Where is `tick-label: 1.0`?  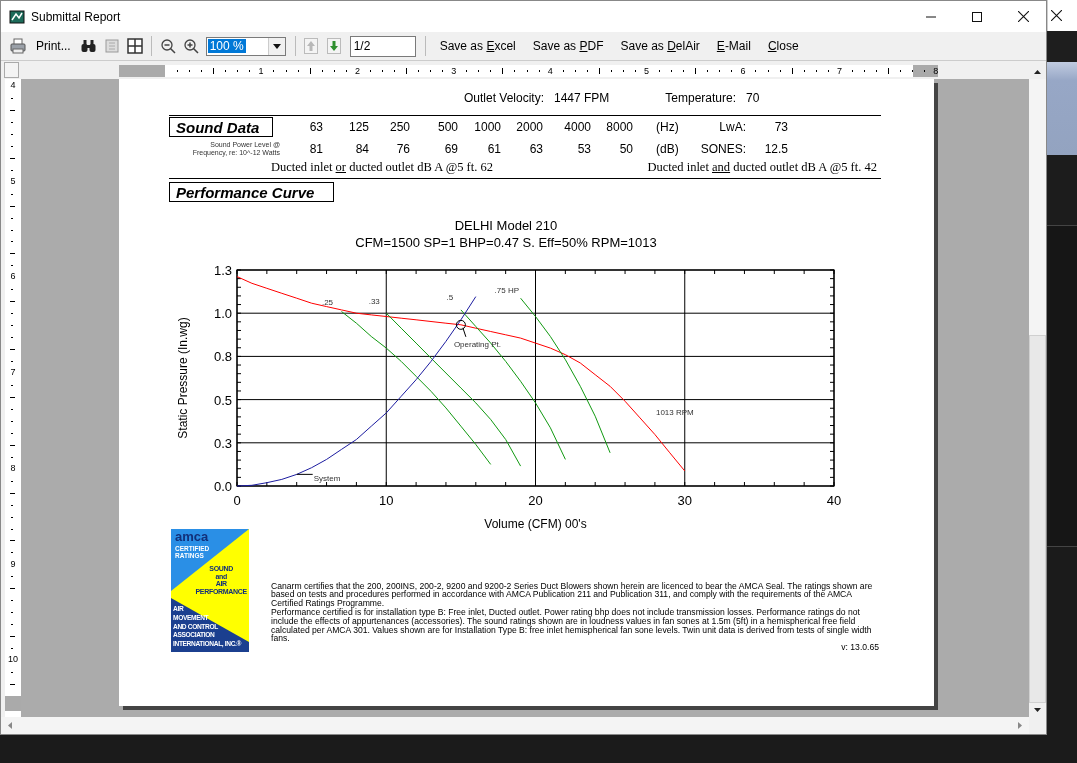 tick-label: 1.0 is located at coordinates (222, 314).